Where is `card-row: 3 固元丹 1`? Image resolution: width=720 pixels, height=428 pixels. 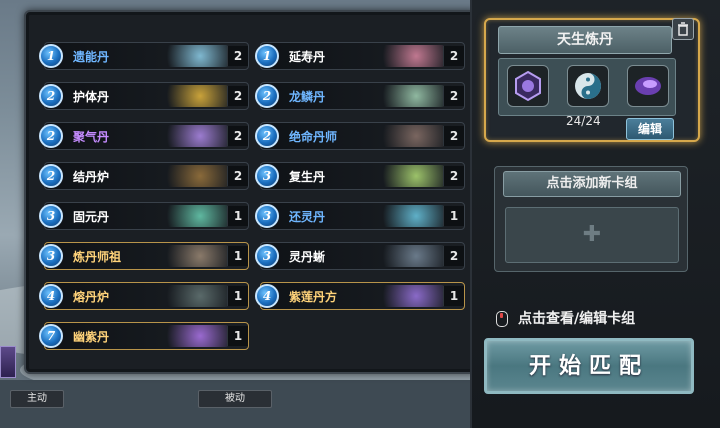
card-row: 3 固元丹 1 is located at coordinates (144, 216).